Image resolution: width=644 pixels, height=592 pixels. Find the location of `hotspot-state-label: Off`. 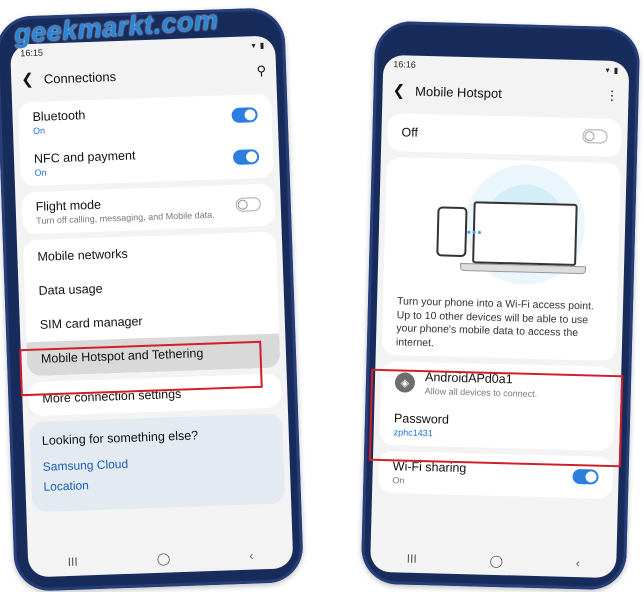

hotspot-state-label: Off is located at coordinates (410, 132).